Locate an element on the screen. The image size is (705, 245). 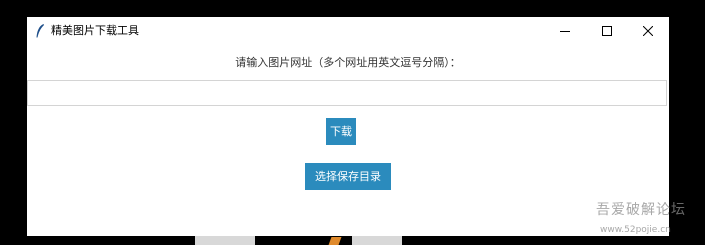
watermark-text: 吾爱破解论坛 is located at coordinates (641, 210).